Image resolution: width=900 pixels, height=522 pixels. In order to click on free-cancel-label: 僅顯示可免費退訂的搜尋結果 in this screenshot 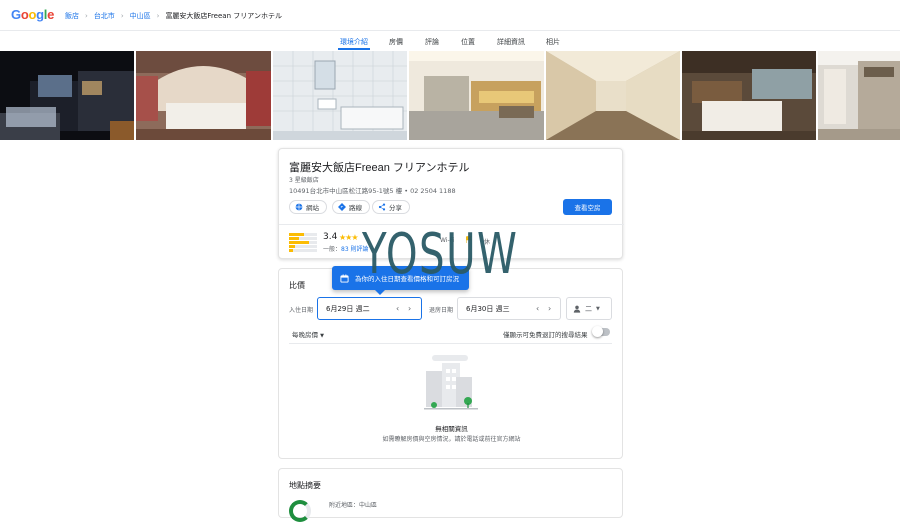, I will do `click(545, 335)`.